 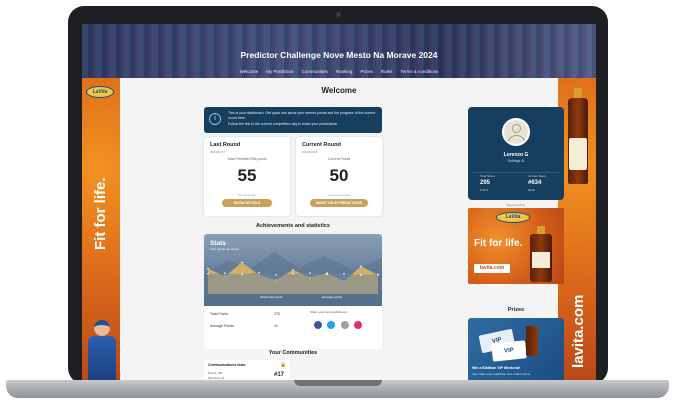 What do you see at coordinates (578, 331) in the screenshot?
I see `side-ad-url: lavita.com` at bounding box center [578, 331].